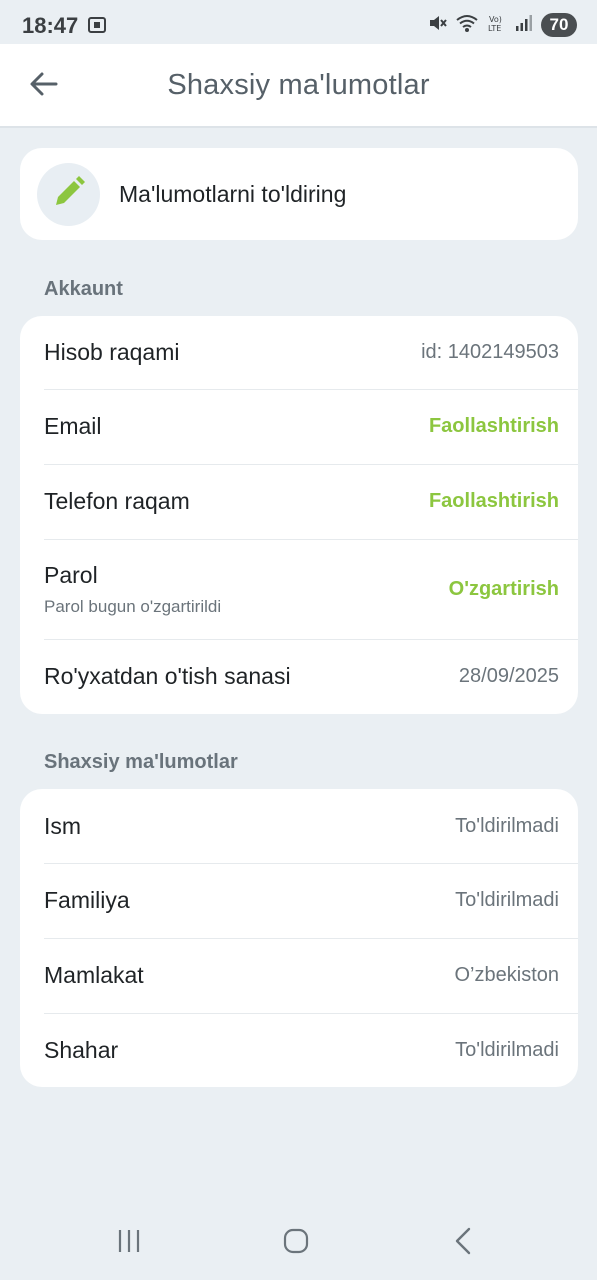  Describe the element at coordinates (299, 1050) in the screenshot. I see `row-city: Shahar To'ldirilmadi` at that location.